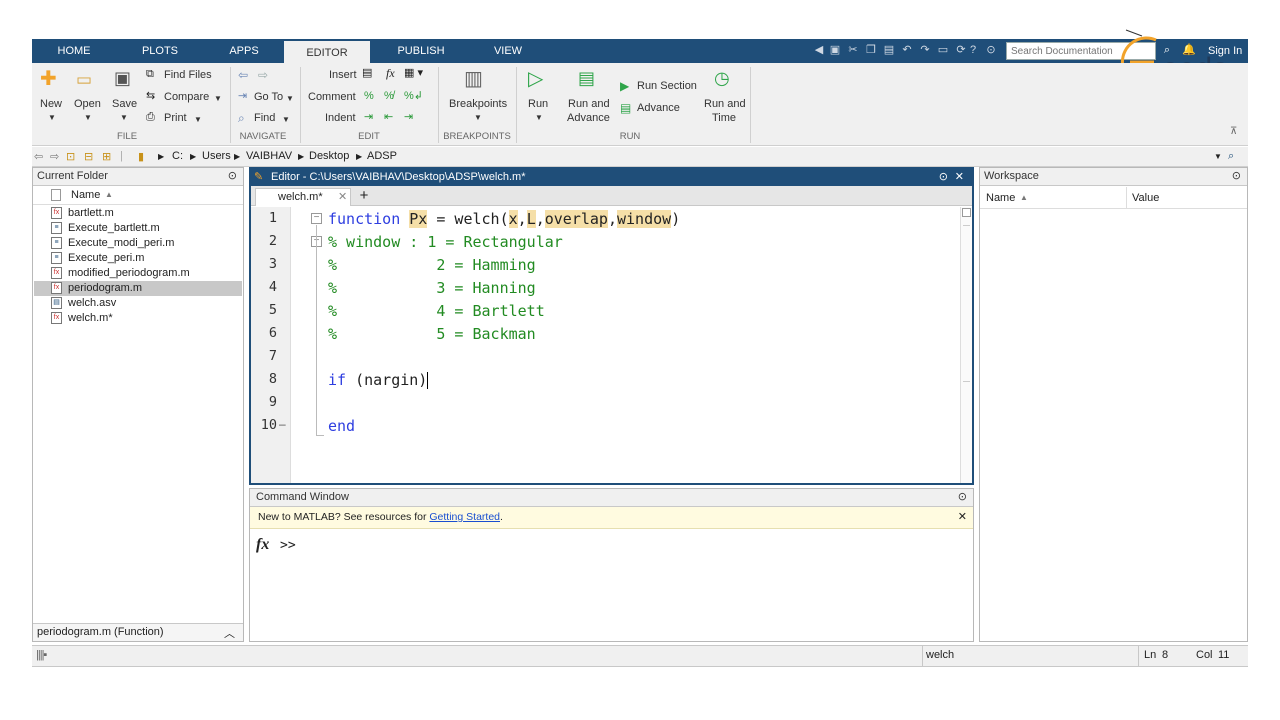 The width and height of the screenshot is (1280, 720). I want to click on open-dropdown-icon: ▼, so click(88, 117).